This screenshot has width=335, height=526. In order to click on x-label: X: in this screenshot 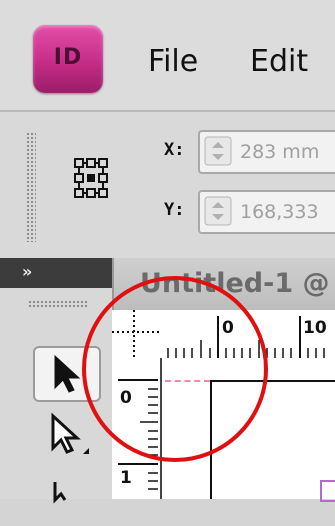, I will do `click(174, 150)`.